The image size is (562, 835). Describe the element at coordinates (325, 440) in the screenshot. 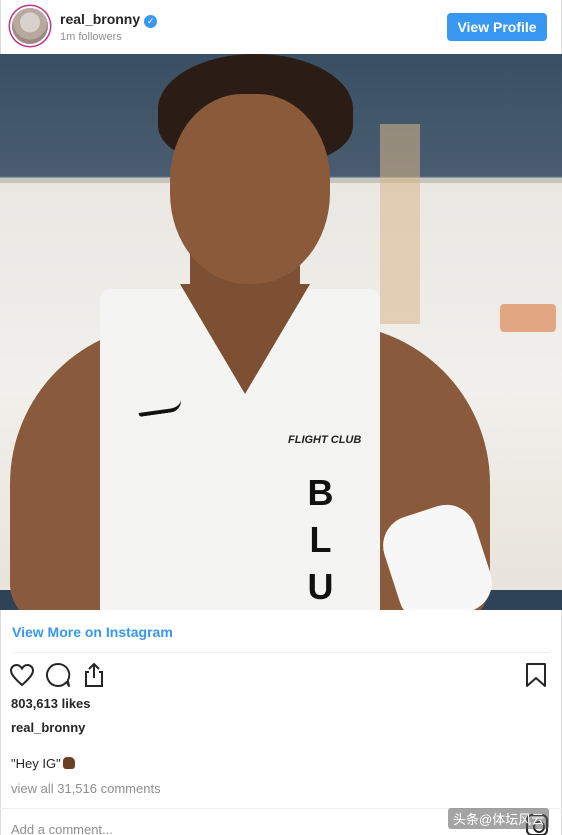

I see `jersey-brand-text: FLIGHT CLUB` at that location.